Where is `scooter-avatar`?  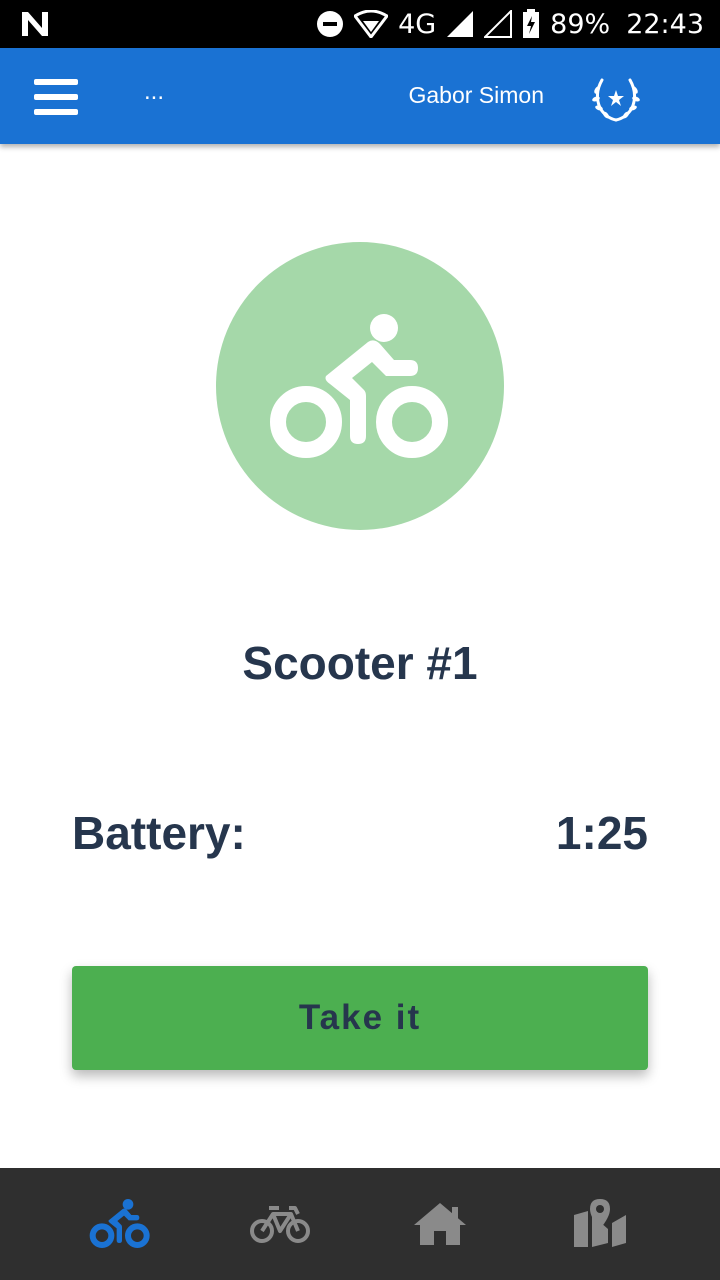 scooter-avatar is located at coordinates (360, 386).